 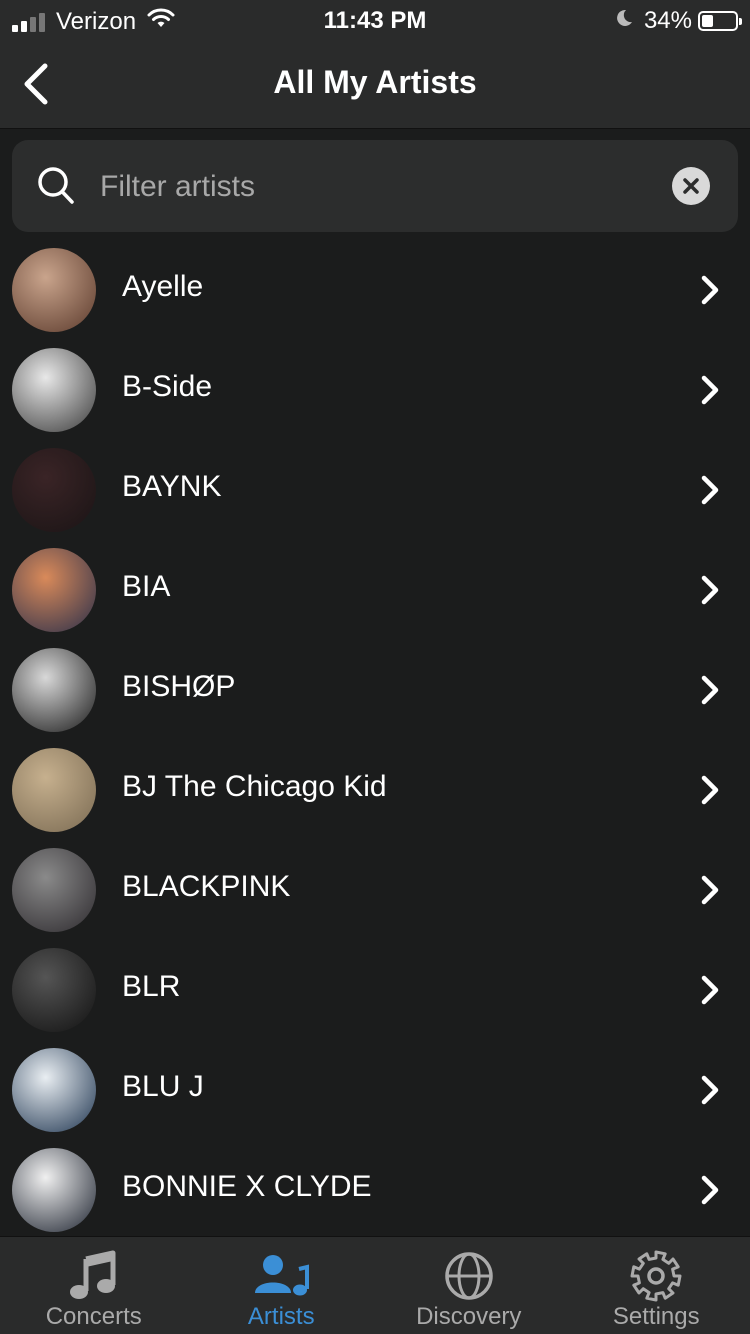 I want to click on artist-name: BLACKPINK, so click(x=206, y=886).